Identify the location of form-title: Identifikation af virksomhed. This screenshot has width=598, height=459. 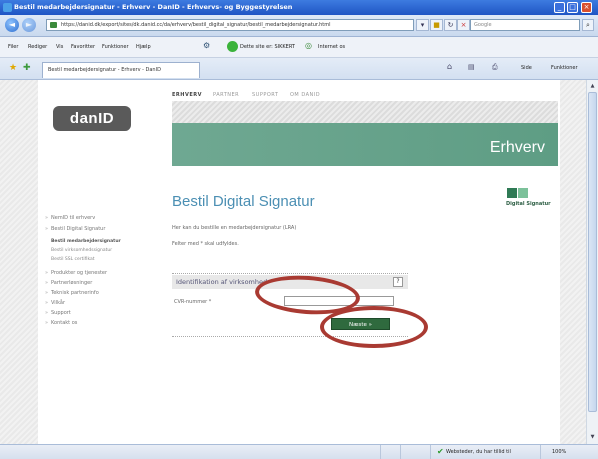
(222, 282).